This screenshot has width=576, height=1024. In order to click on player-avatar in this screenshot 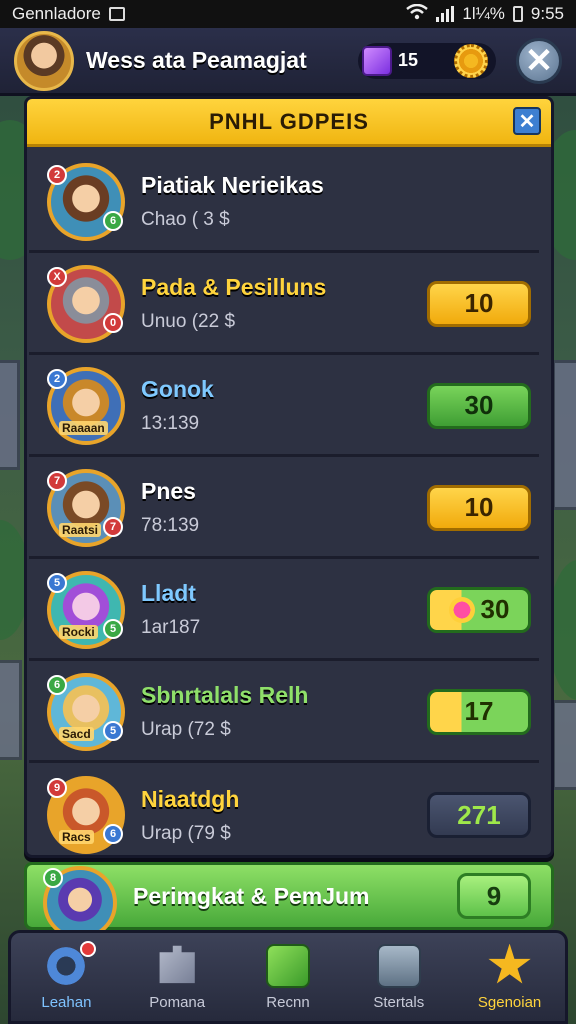, I will do `click(44, 60)`.